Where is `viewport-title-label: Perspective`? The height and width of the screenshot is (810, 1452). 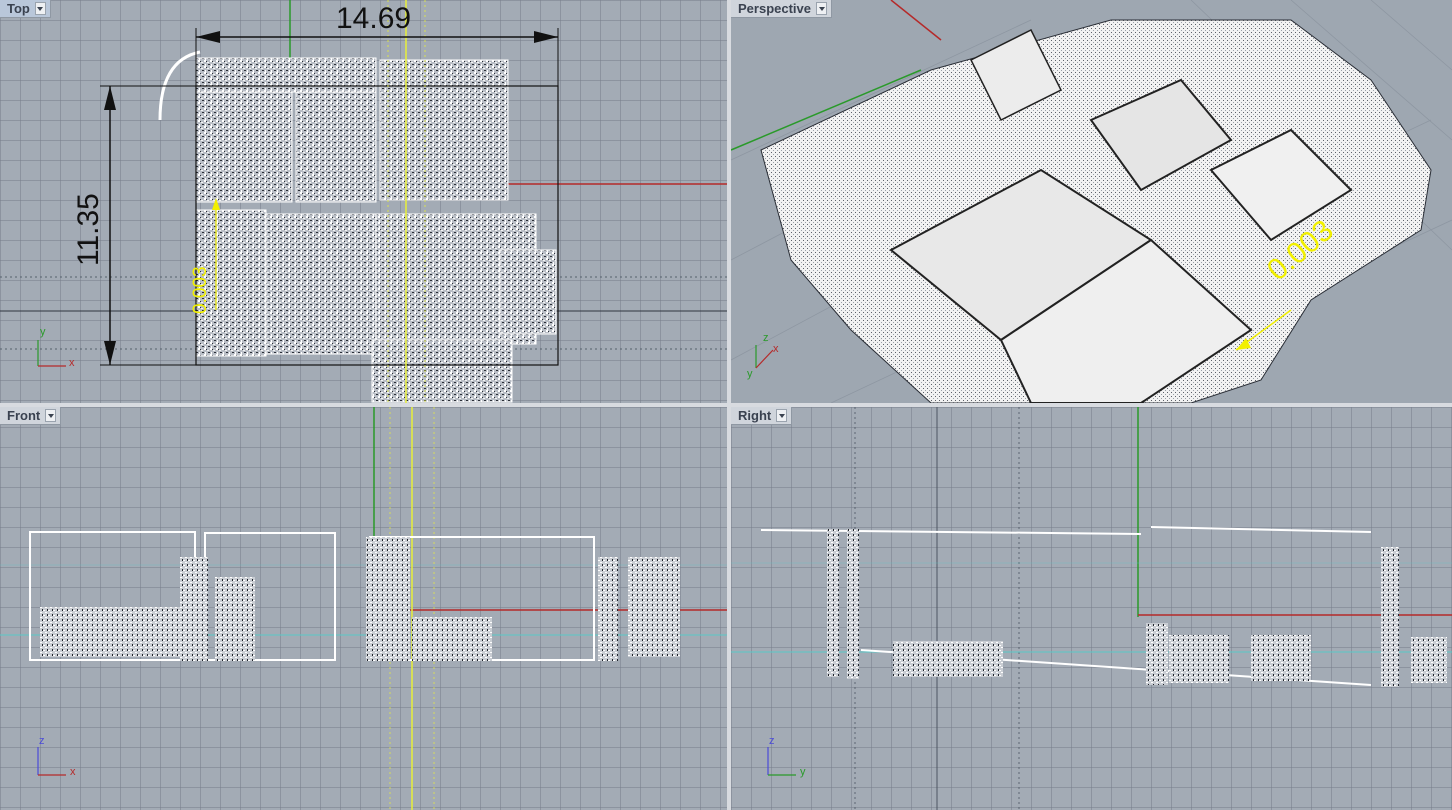
viewport-title-label: Perspective is located at coordinates (774, 8).